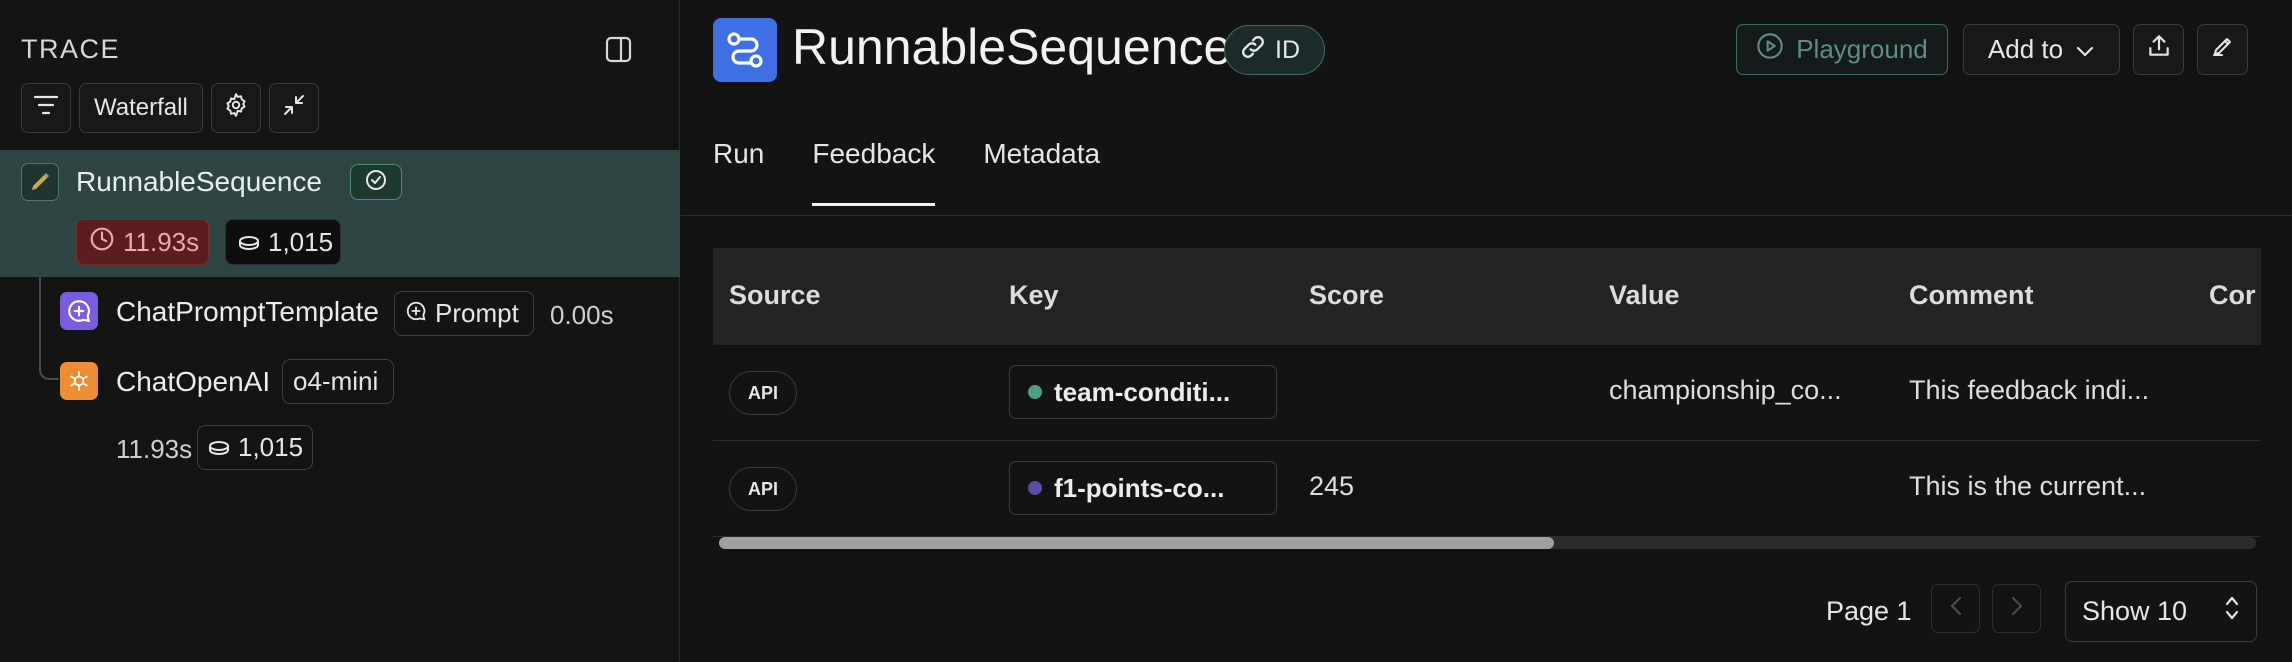  I want to click on page-size-label: Show 10, so click(2135, 611).